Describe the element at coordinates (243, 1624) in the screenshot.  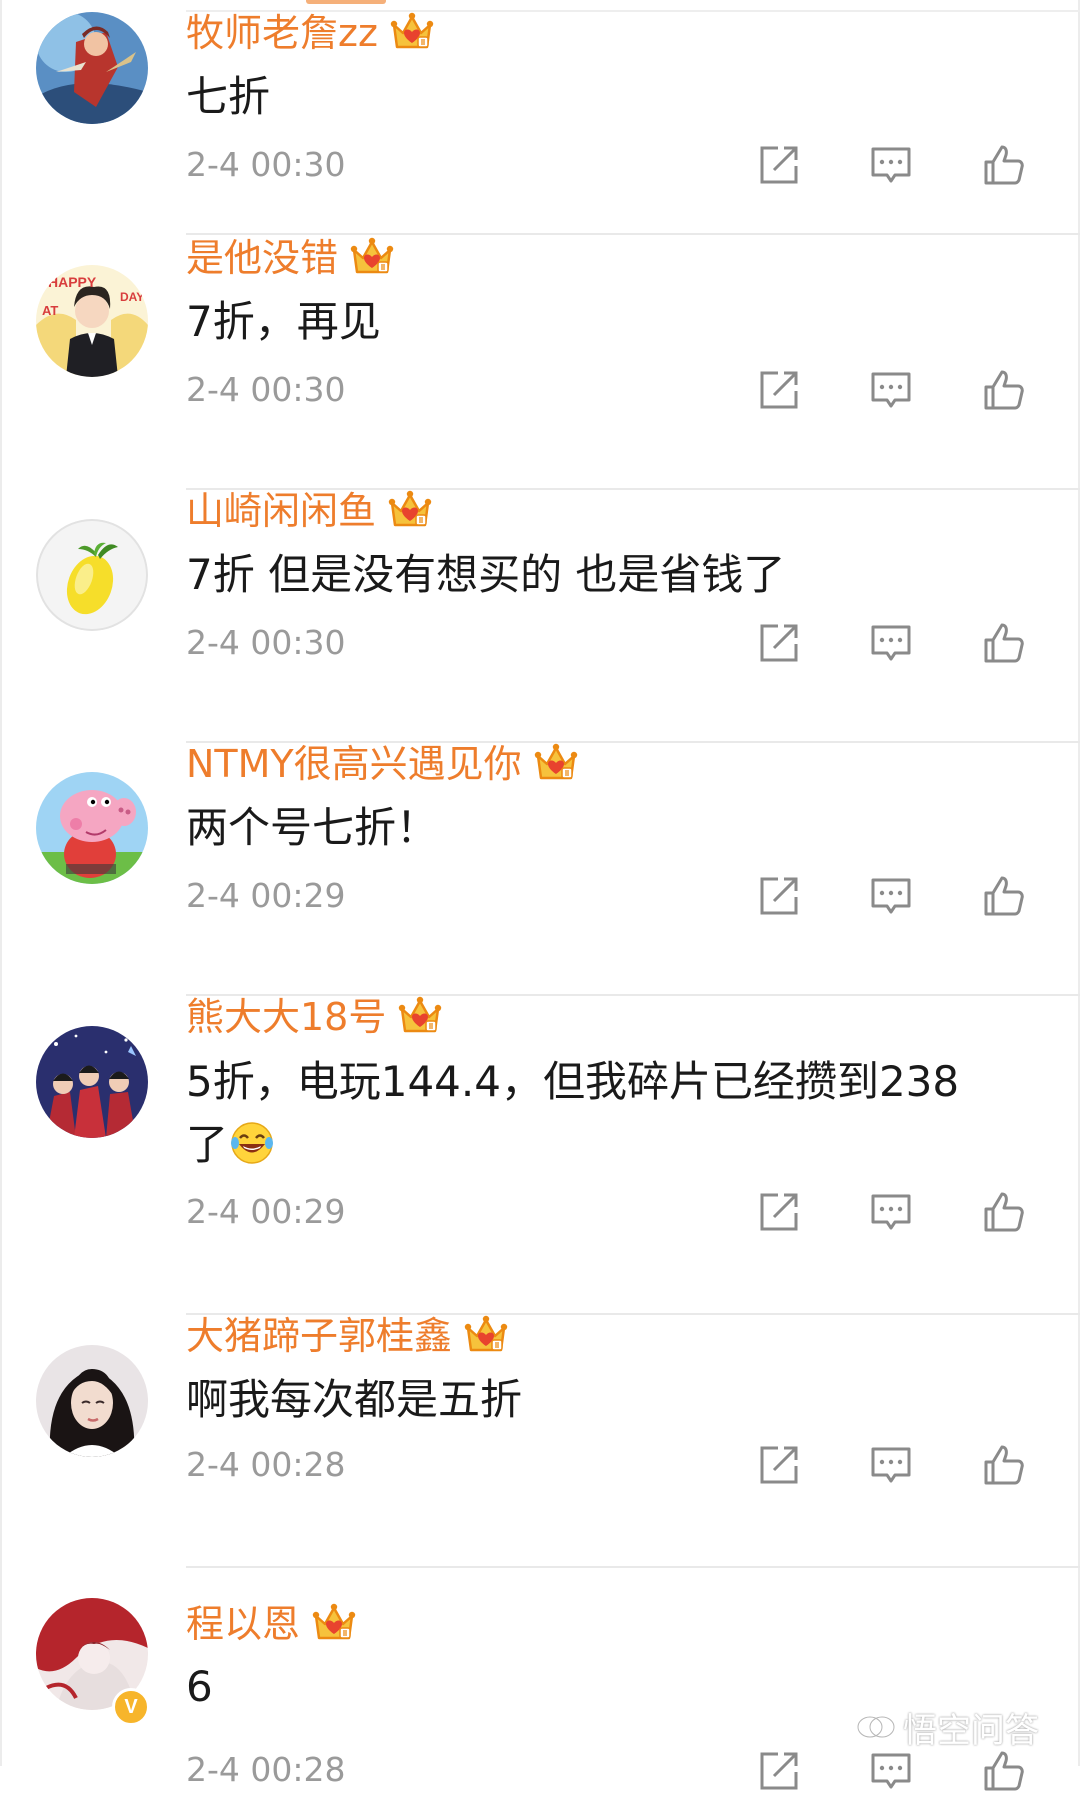
I see `username: 程以恩` at that location.